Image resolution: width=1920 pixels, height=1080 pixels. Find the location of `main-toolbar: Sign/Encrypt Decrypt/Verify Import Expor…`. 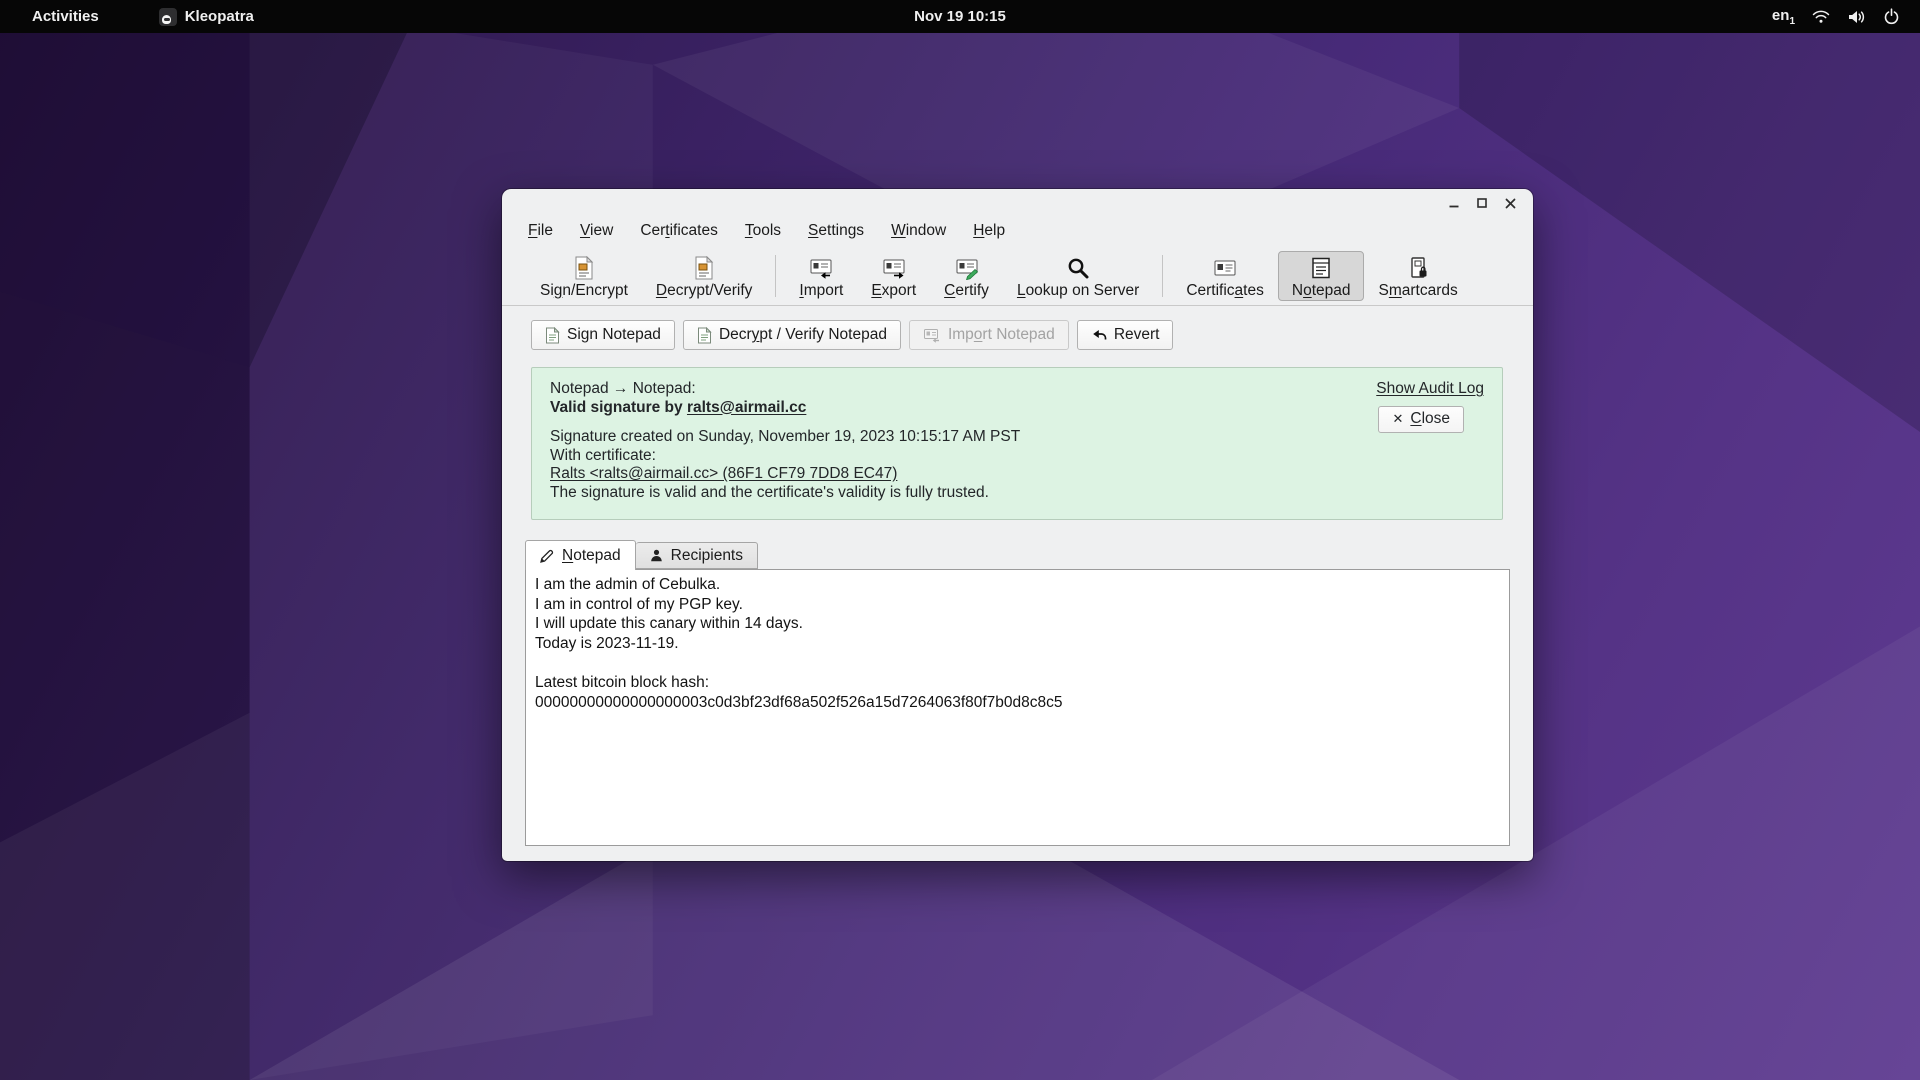

main-toolbar: Sign/Encrypt Decrypt/Verify Import Expor… is located at coordinates (1017, 276).